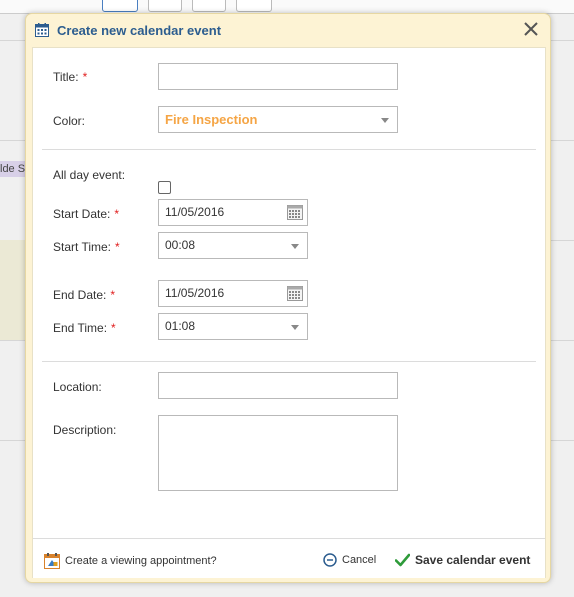  What do you see at coordinates (473, 560) in the screenshot?
I see `save-label: Save calendar event` at bounding box center [473, 560].